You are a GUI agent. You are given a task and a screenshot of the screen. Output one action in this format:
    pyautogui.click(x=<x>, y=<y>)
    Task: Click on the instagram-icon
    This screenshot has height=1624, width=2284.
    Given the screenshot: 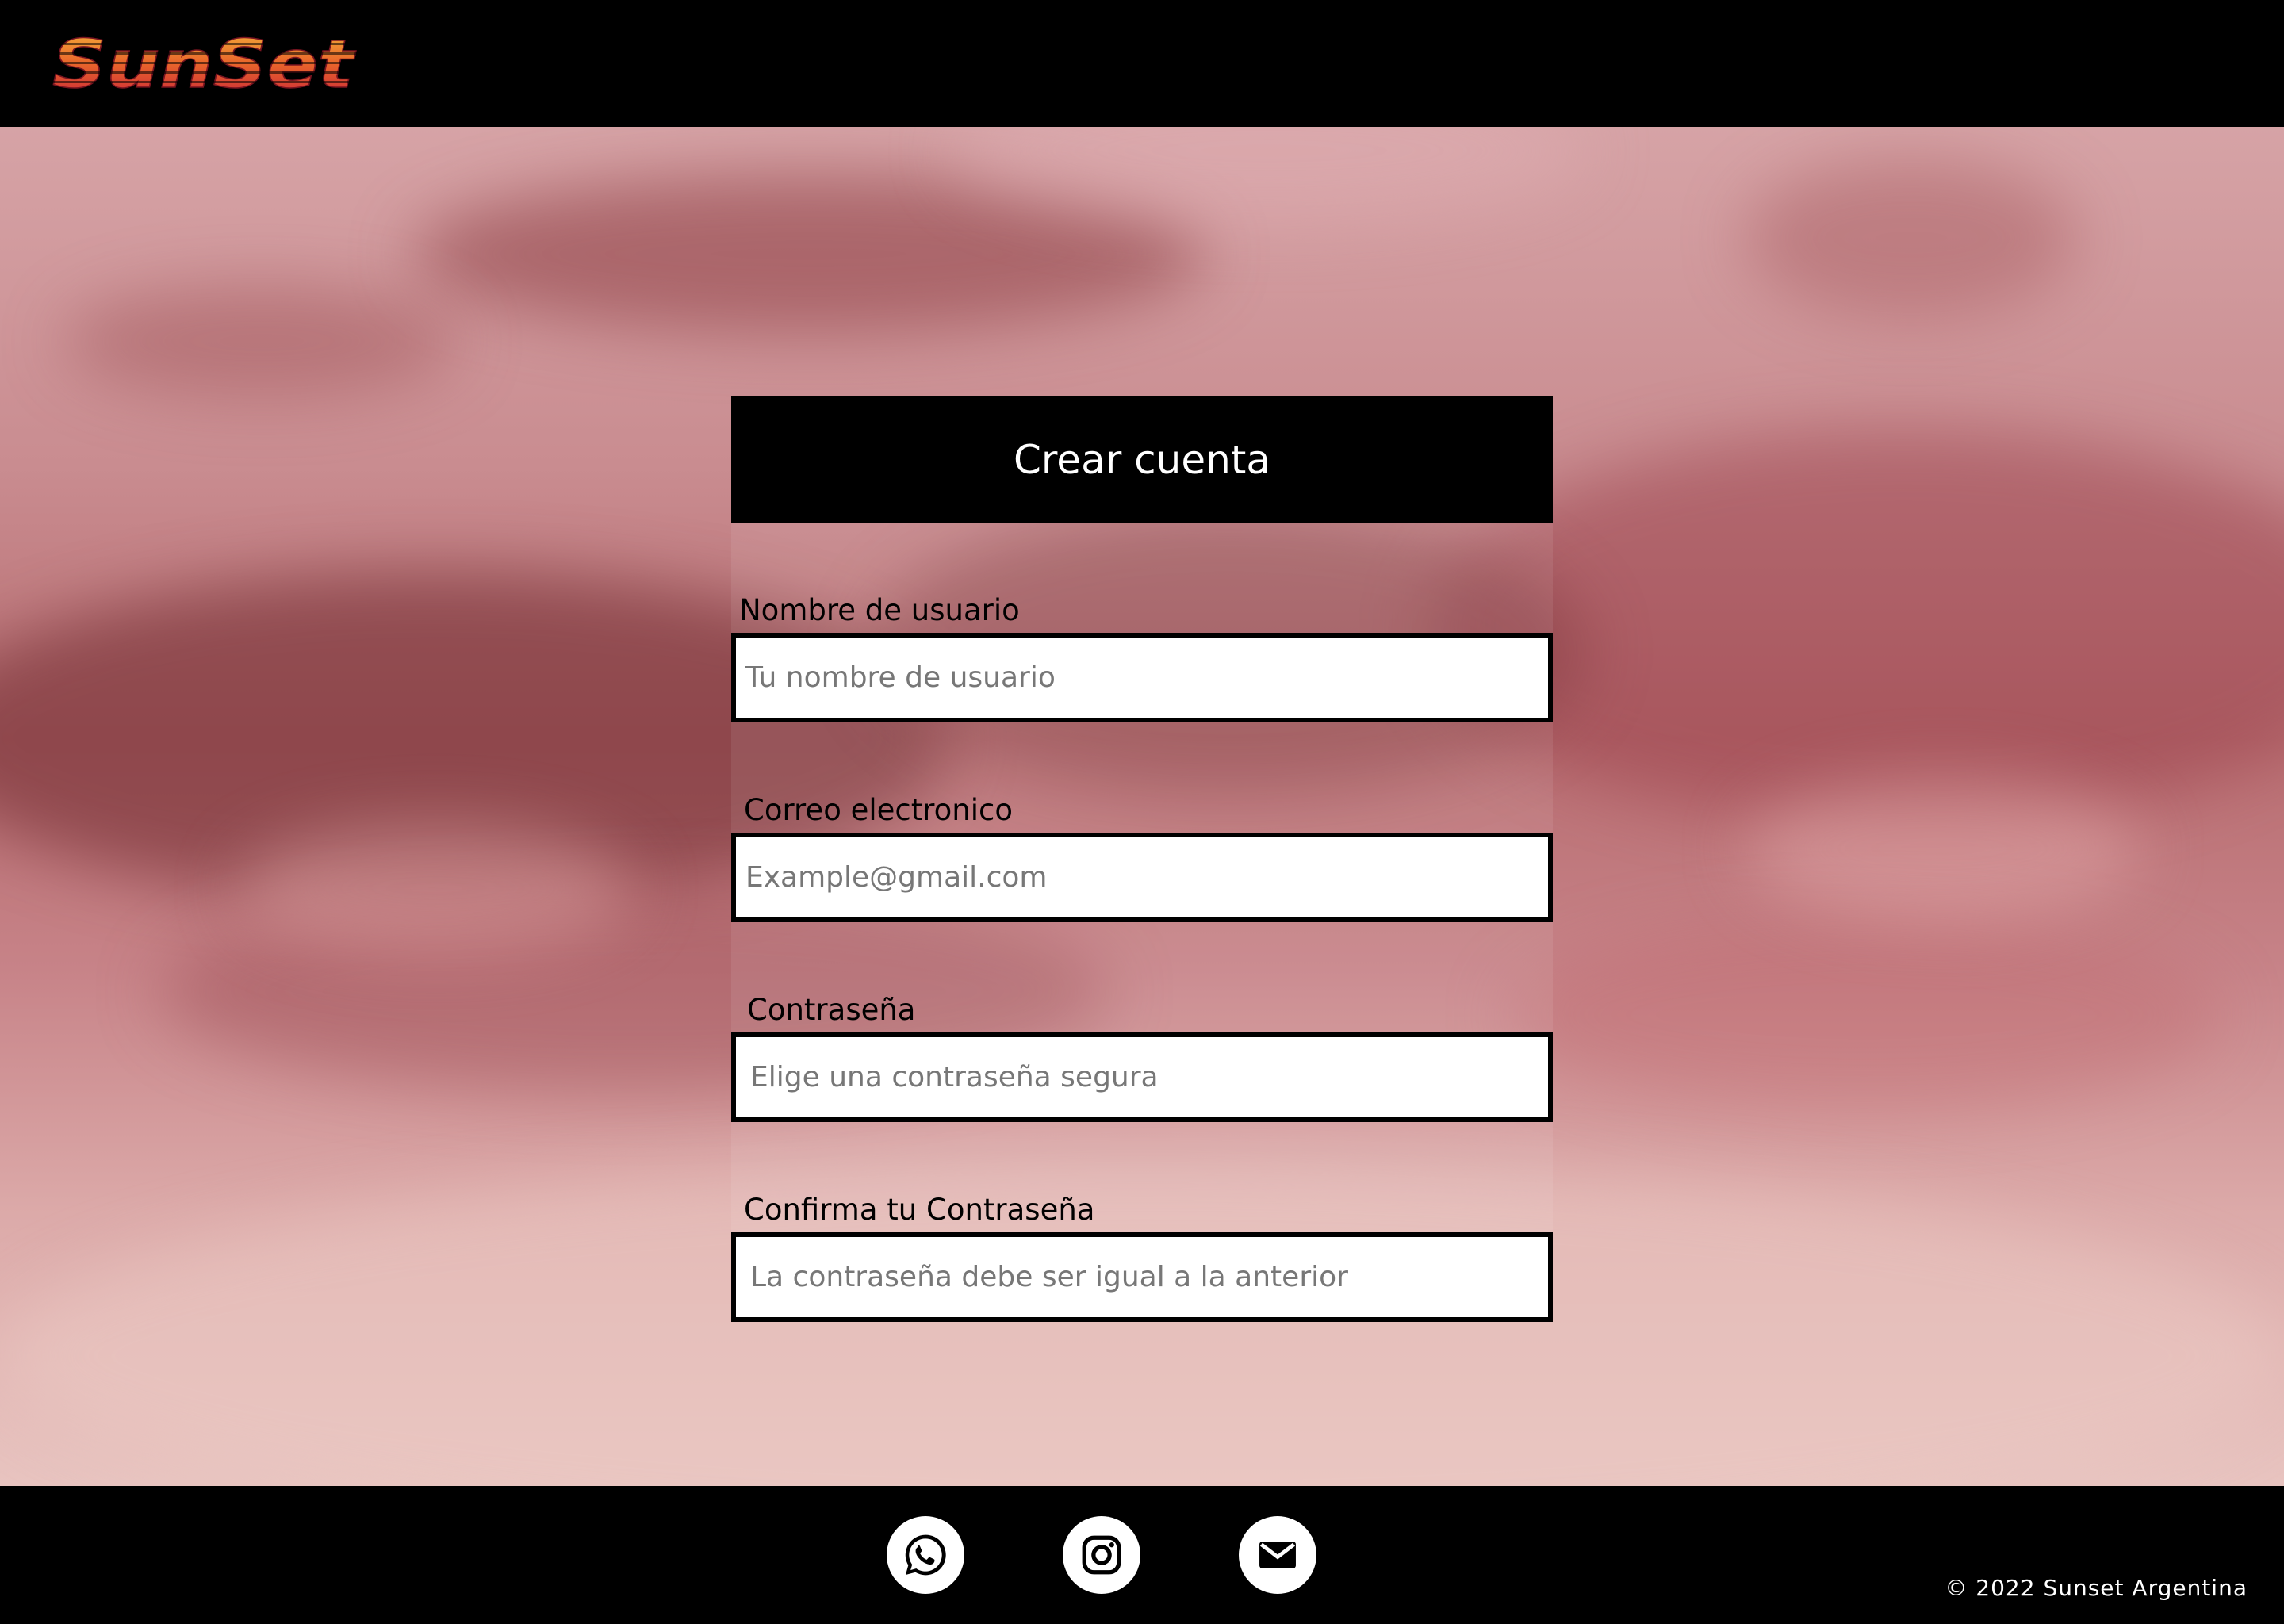 What is the action you would take?
    pyautogui.click(x=1101, y=1555)
    